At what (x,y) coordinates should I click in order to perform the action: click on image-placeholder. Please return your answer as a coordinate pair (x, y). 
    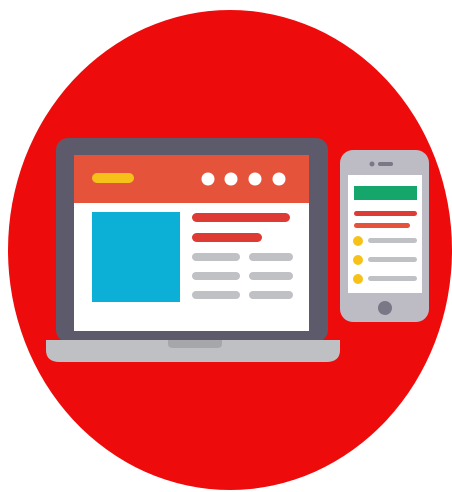
    Looking at the image, I should click on (136, 257).